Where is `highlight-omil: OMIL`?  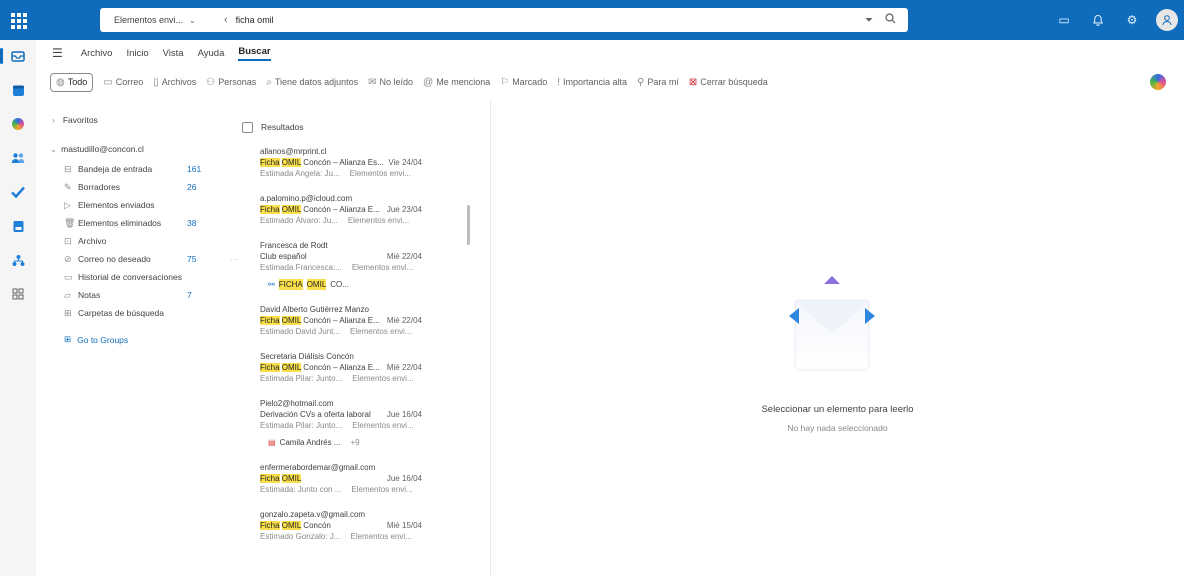 highlight-omil: OMIL is located at coordinates (291, 162).